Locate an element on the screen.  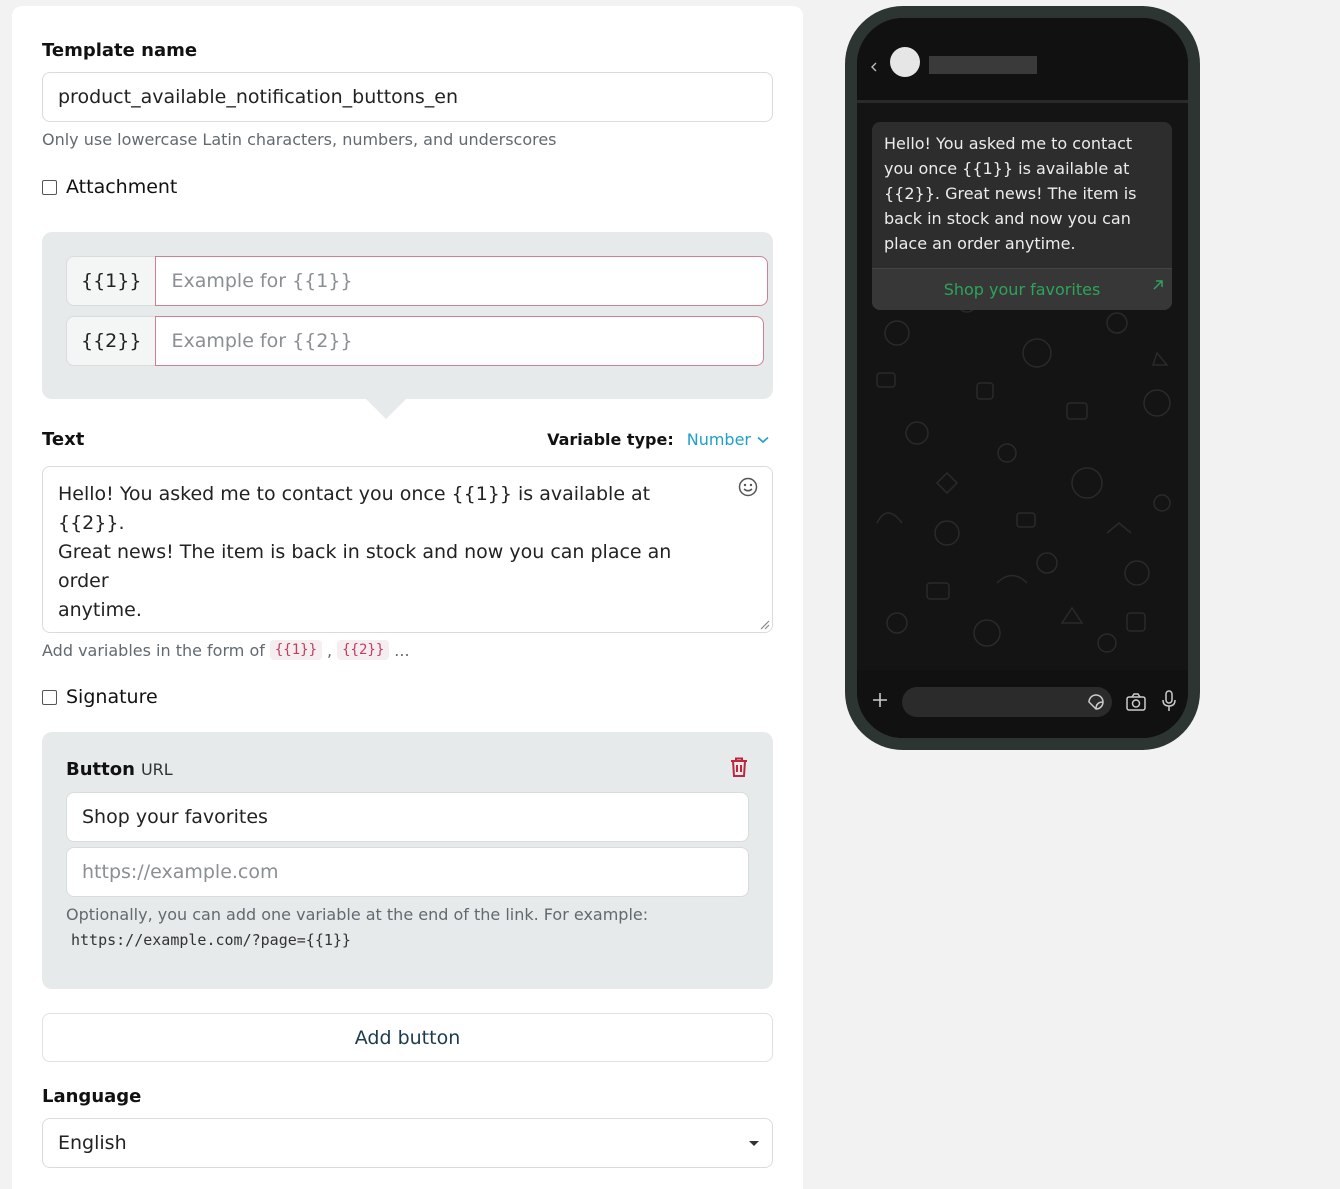
variable-row-2: {{2}} Example for {{2}} is located at coordinates (415, 341).